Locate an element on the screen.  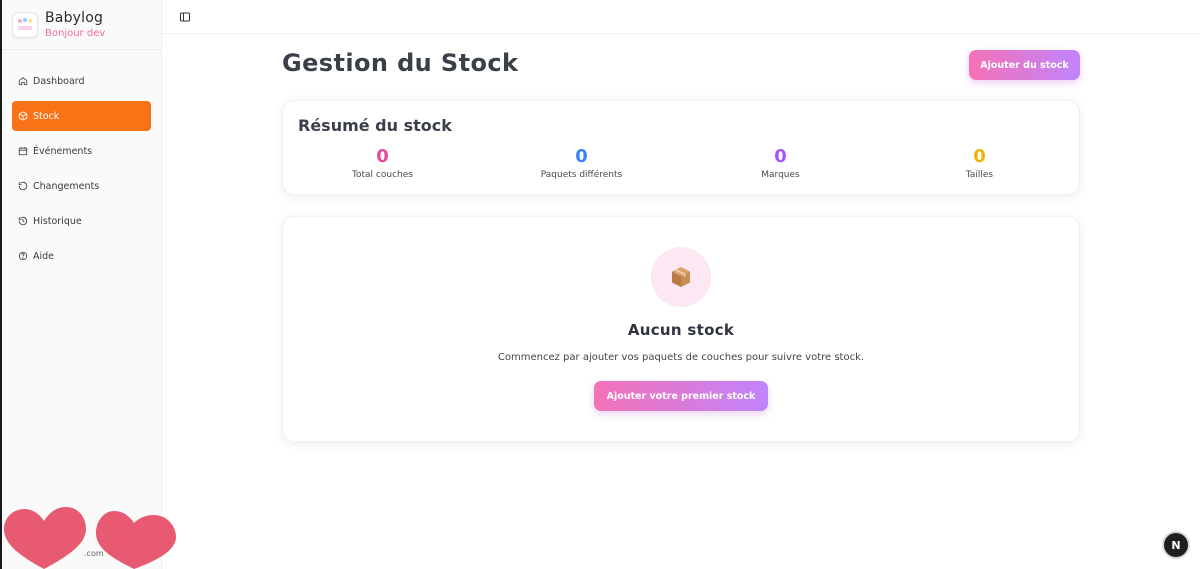
sidebar-item-label: Historique is located at coordinates (57, 221).